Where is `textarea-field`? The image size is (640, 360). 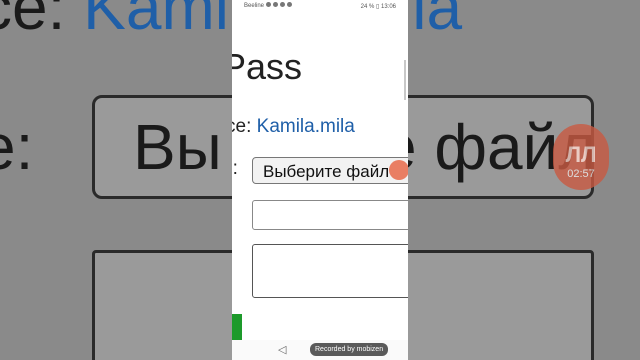 textarea-field is located at coordinates (330, 271).